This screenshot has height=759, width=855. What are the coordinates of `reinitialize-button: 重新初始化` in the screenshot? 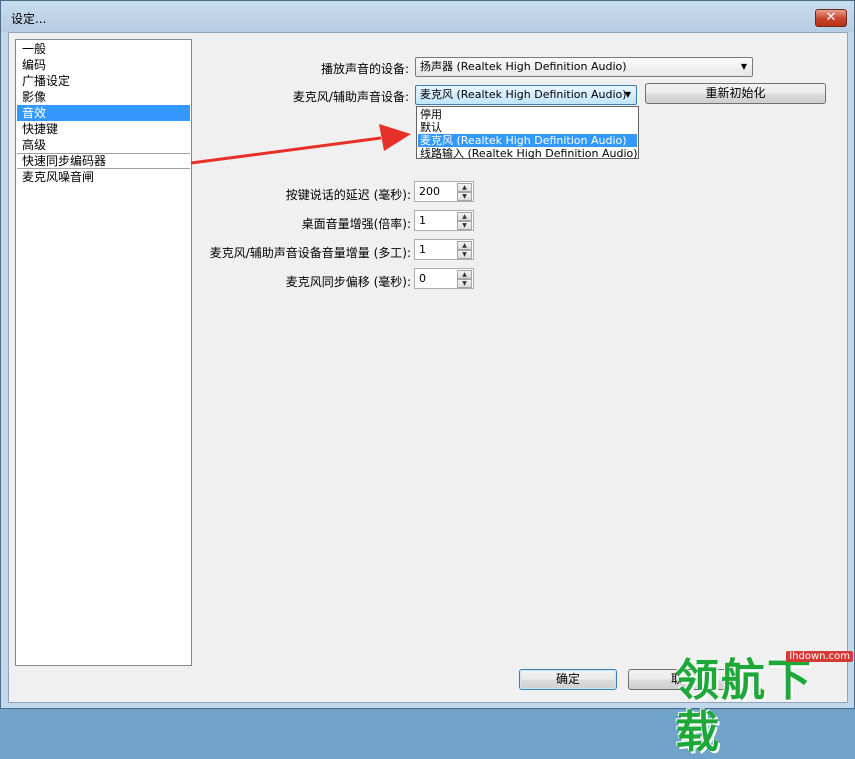 It's located at (735, 93).